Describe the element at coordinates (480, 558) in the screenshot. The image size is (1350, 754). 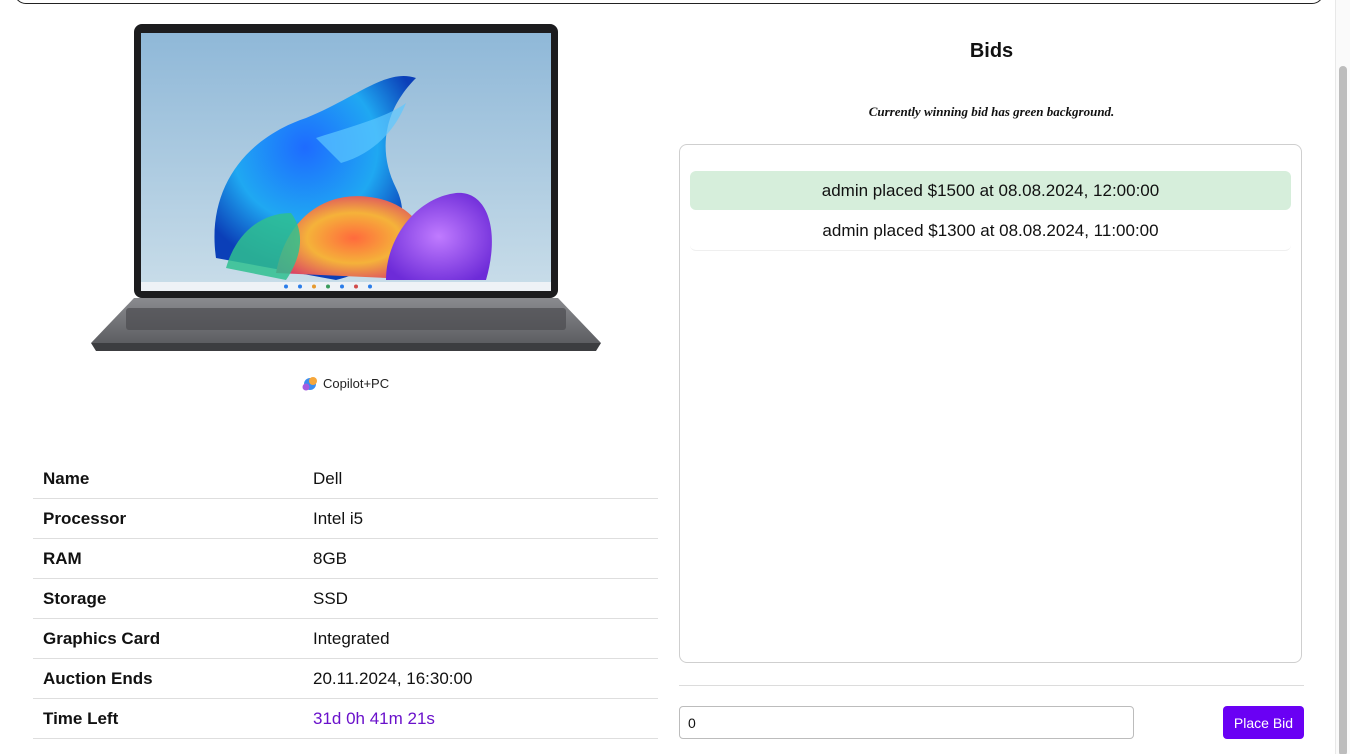
I see `details-value: 8GB` at that location.